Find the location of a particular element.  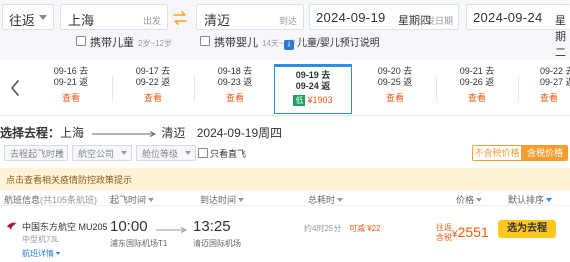

trip-type-select: 往返 is located at coordinates (28, 17).